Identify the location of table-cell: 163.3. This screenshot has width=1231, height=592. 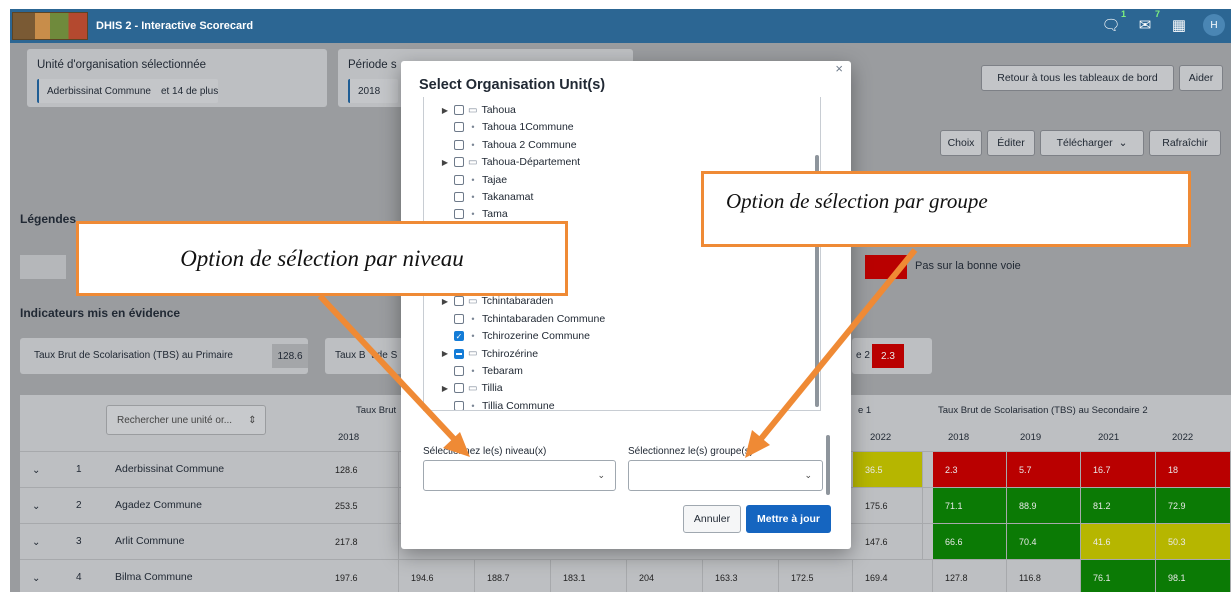
(741, 576).